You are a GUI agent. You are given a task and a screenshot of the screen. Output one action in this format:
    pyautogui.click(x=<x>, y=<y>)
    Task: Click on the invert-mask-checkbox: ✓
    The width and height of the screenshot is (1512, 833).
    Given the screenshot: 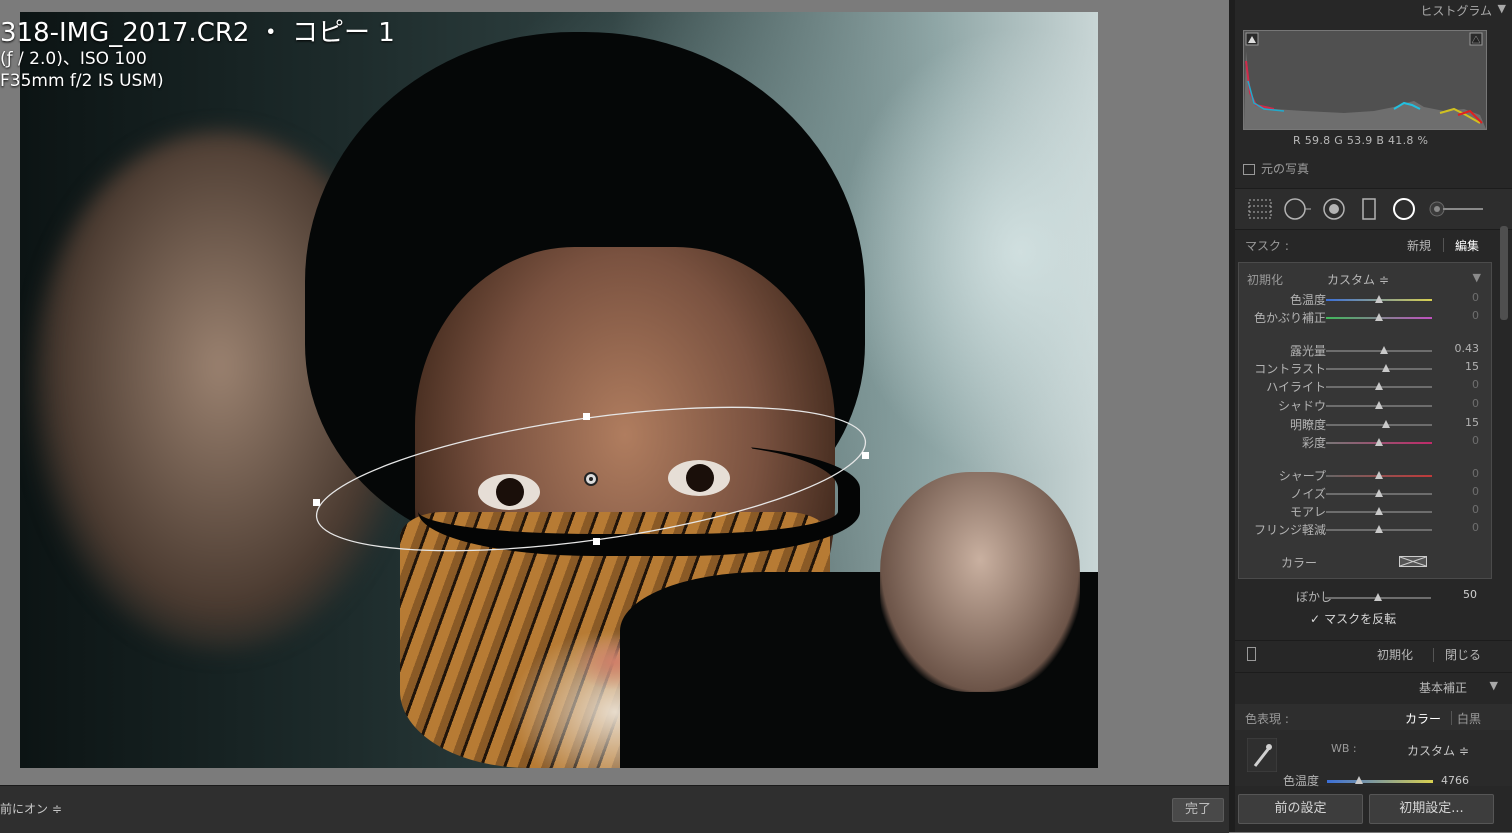 What is the action you would take?
    pyautogui.click(x=1315, y=619)
    